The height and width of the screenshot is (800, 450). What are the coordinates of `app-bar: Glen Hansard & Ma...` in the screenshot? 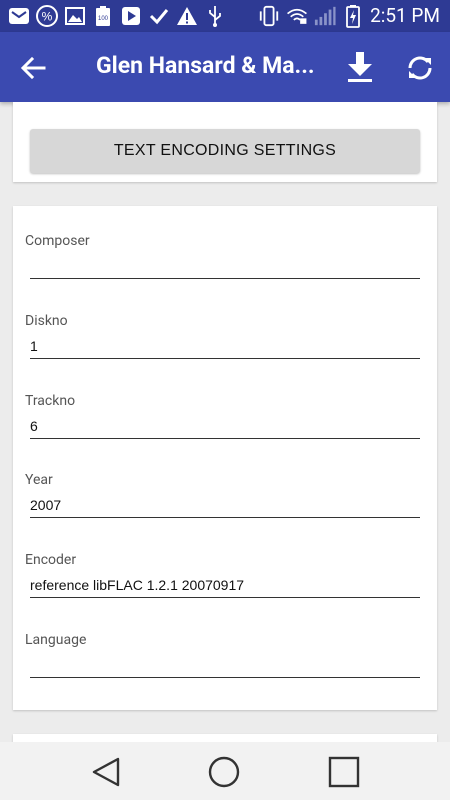 It's located at (225, 67).